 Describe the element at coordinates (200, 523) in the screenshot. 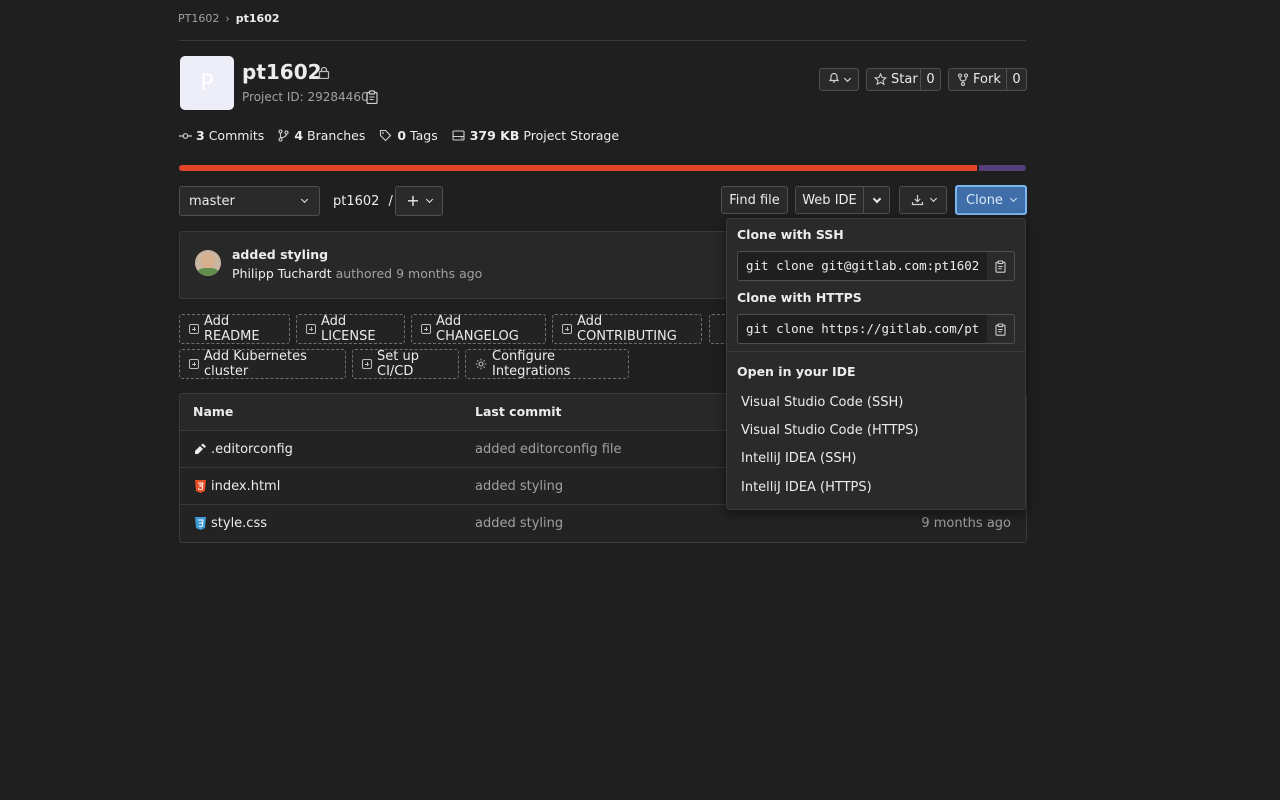

I see `css3-icon` at that location.